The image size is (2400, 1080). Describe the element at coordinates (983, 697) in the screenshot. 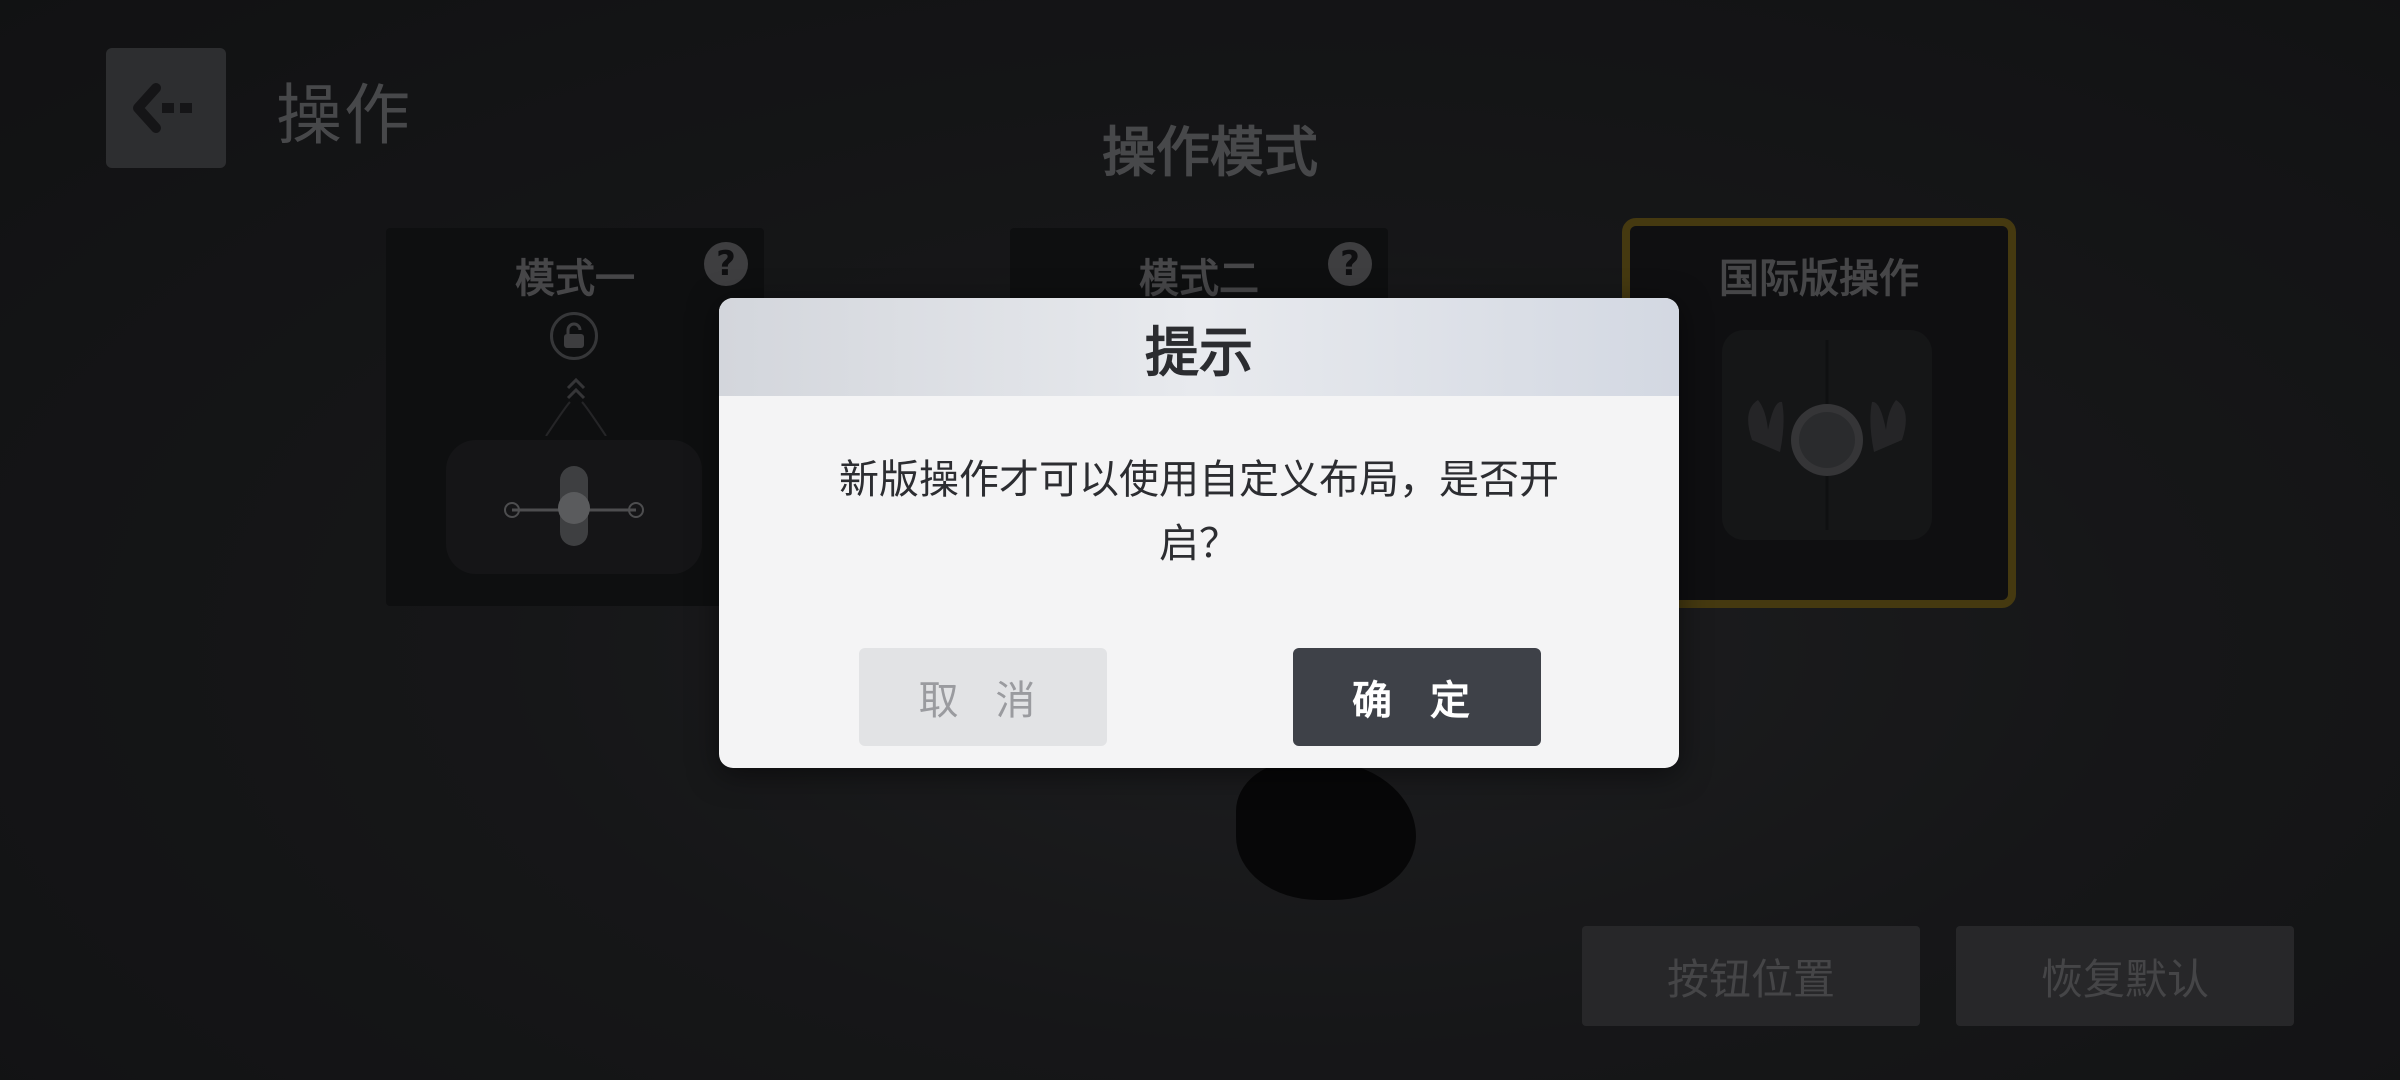

I see `cancel-button: 取 消` at that location.